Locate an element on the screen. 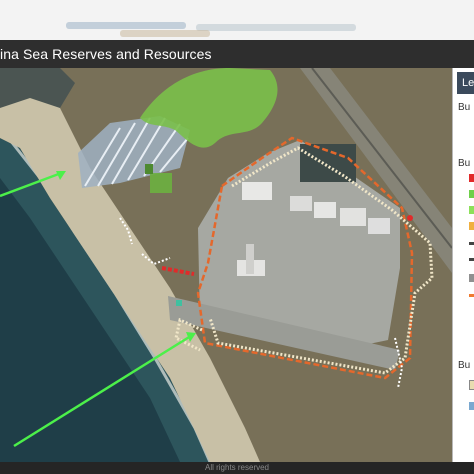 This screenshot has width=474, height=474. legend-swatch-gray is located at coordinates (471, 278).